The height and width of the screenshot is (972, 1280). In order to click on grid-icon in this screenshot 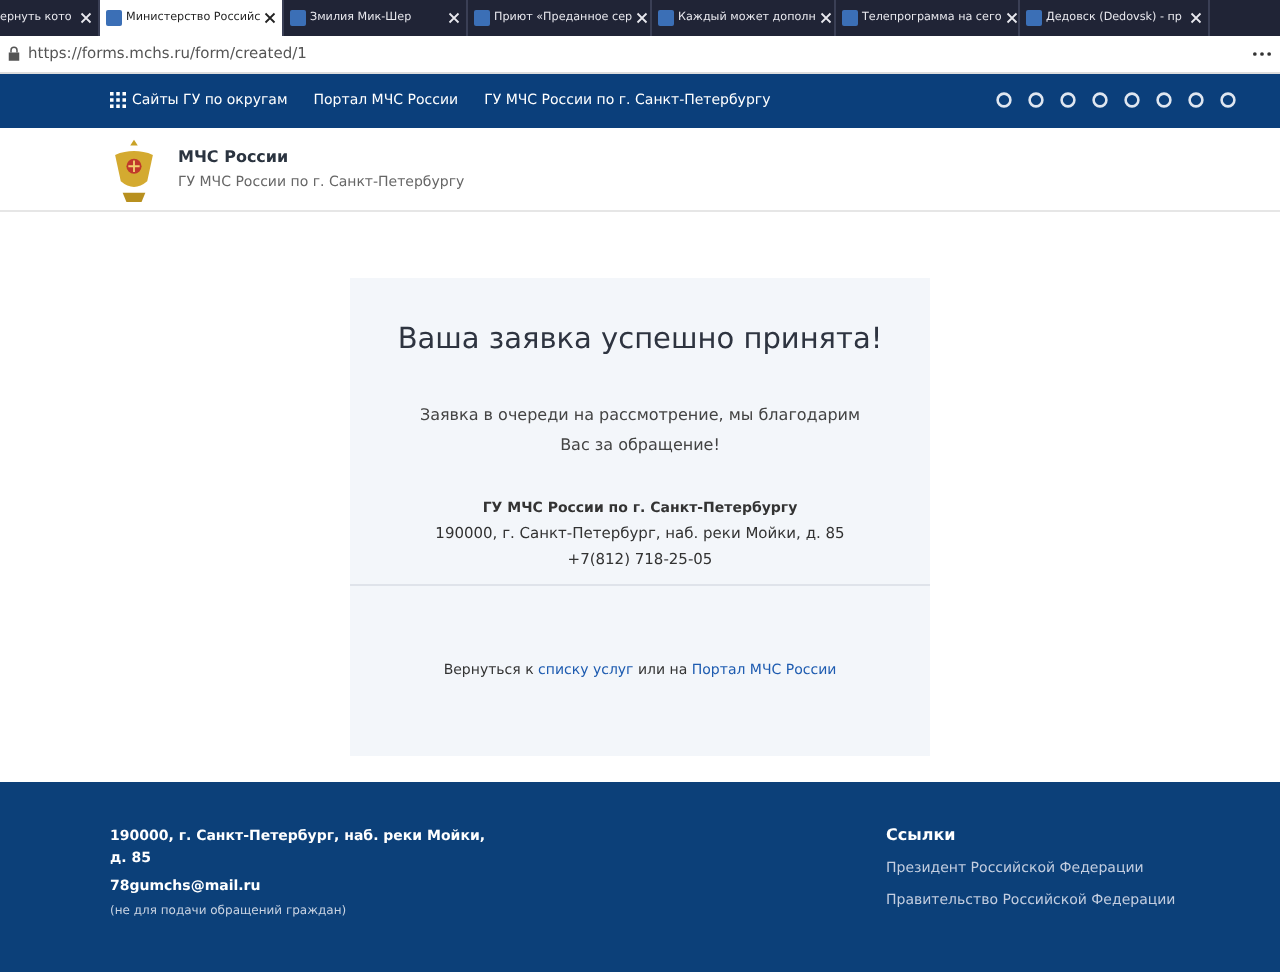, I will do `click(118, 100)`.